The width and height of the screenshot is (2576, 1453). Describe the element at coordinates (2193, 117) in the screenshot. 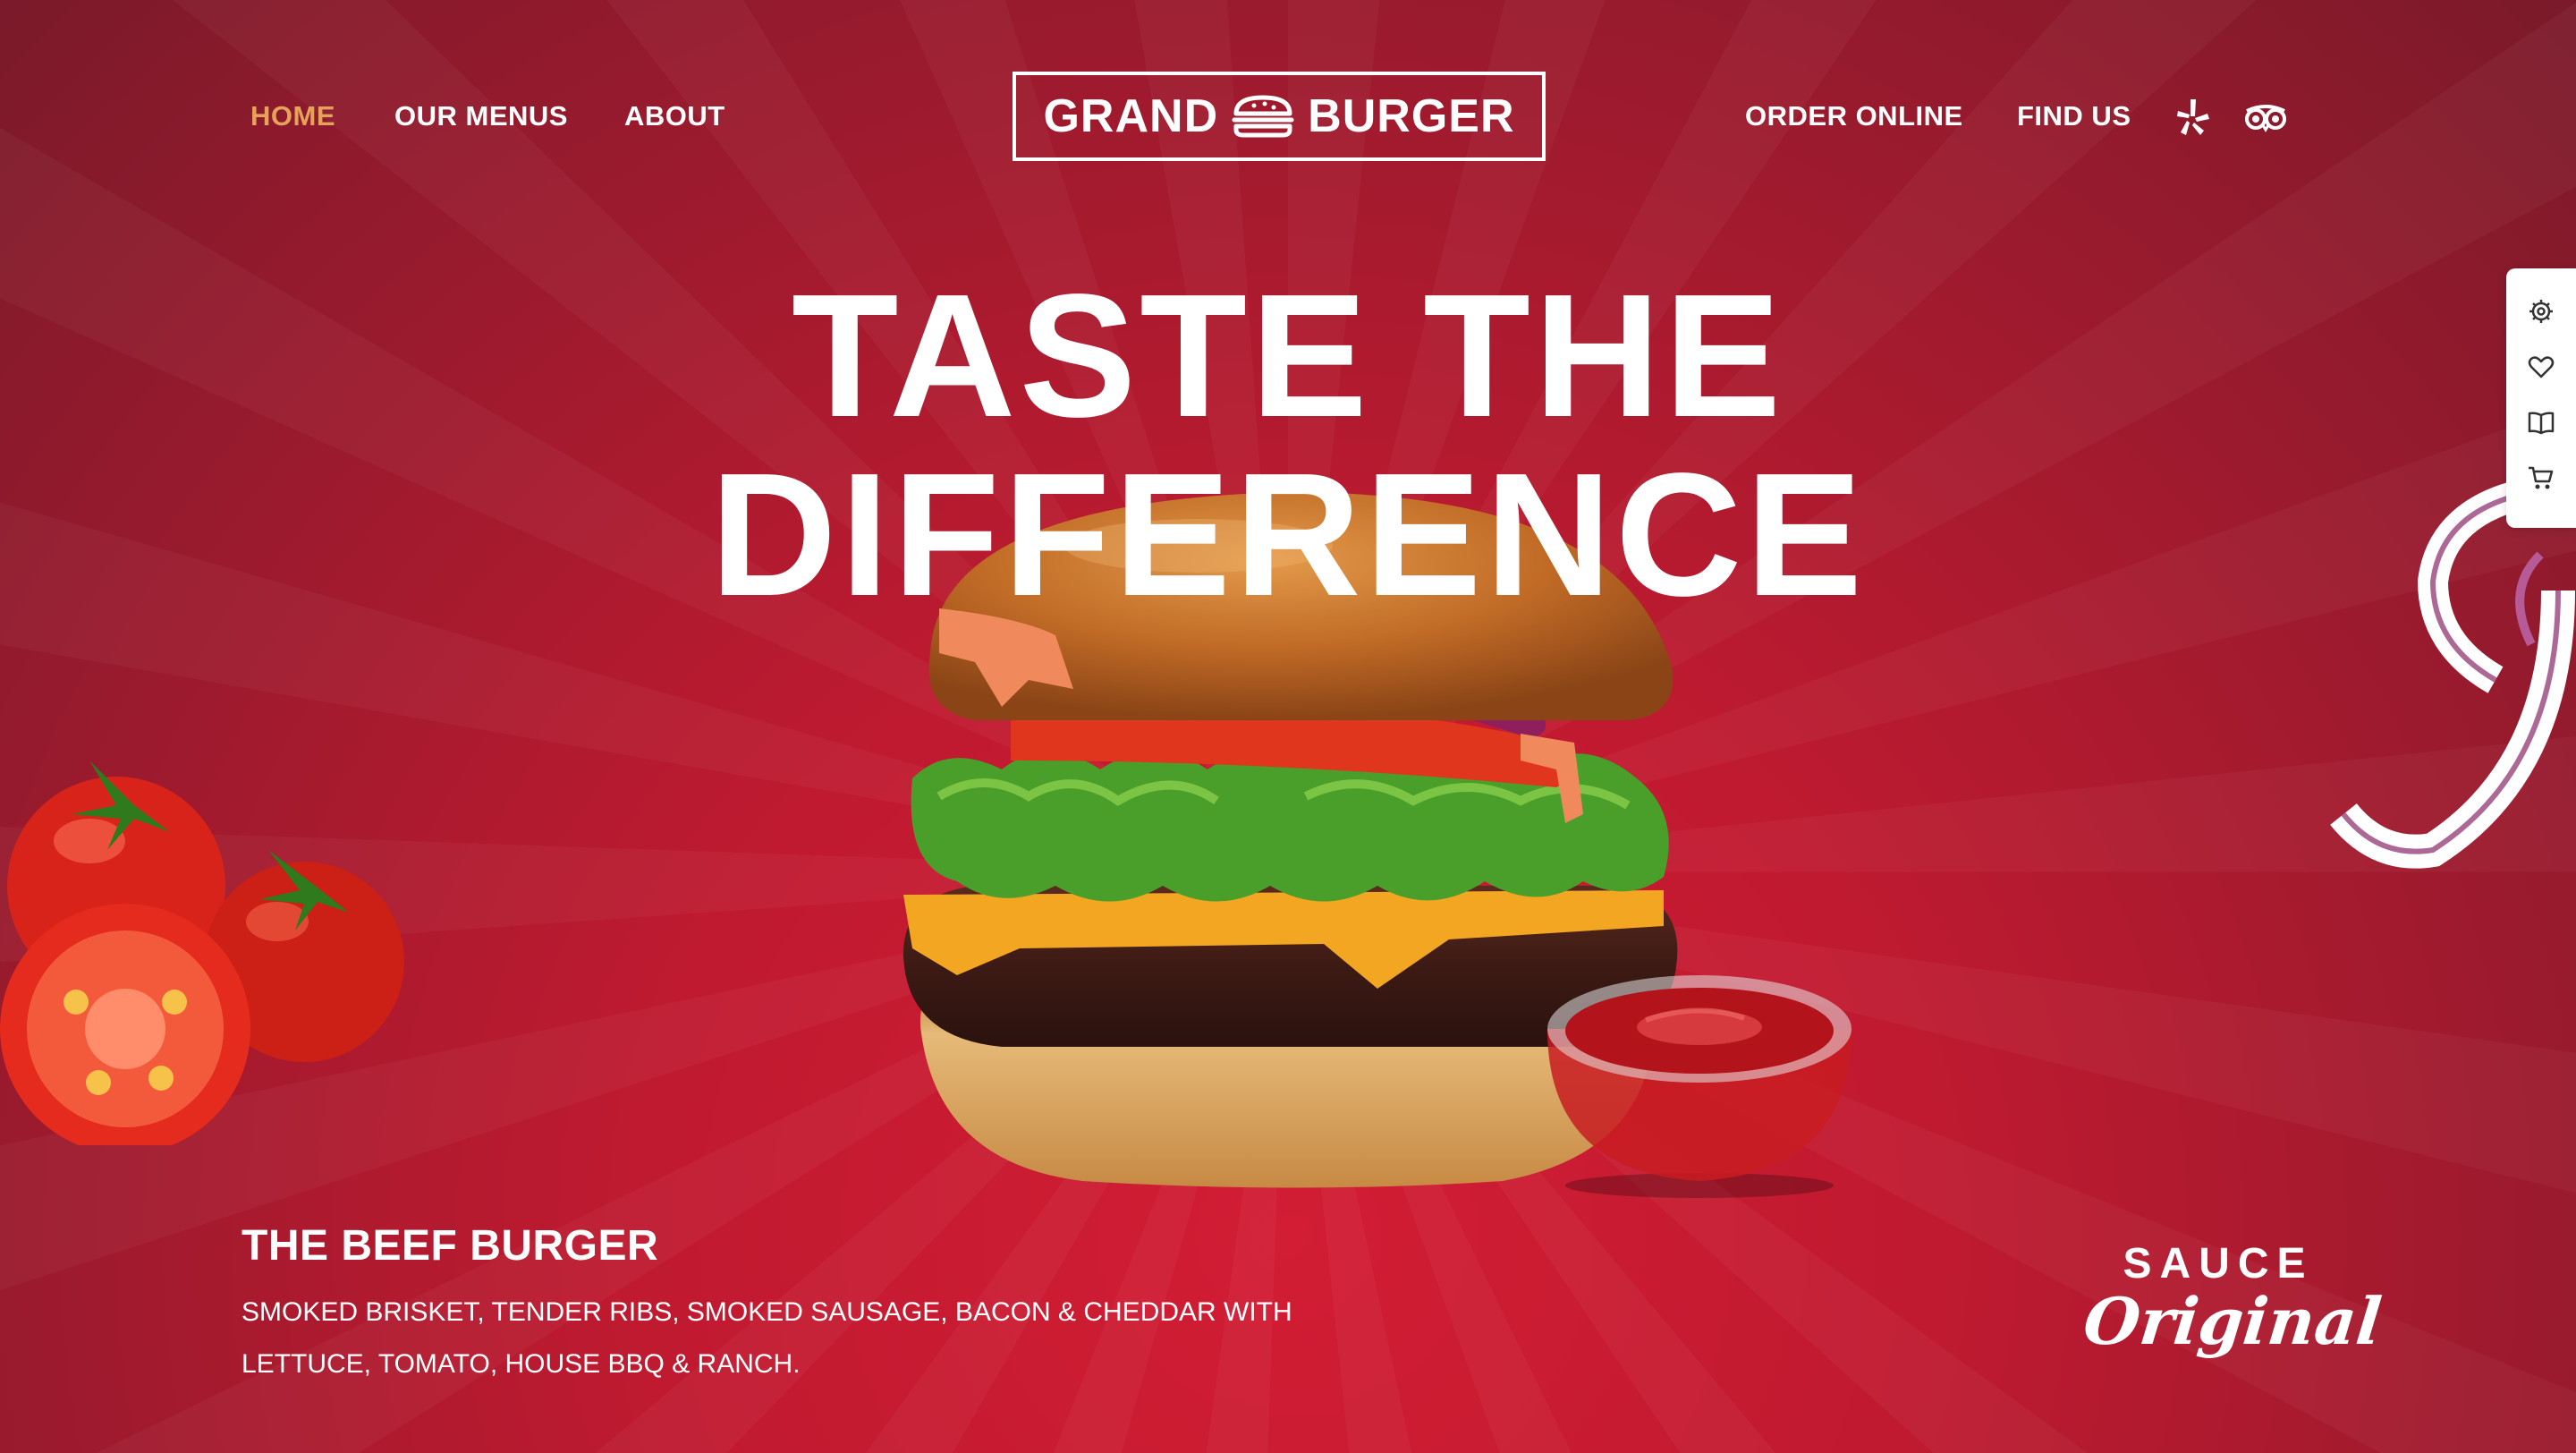

I see `yelp-icon` at that location.